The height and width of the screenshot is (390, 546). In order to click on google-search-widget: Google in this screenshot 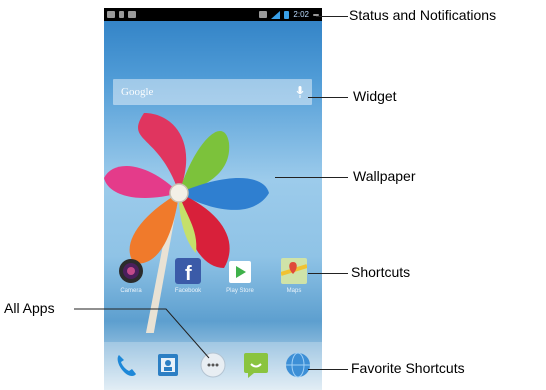, I will do `click(212, 92)`.